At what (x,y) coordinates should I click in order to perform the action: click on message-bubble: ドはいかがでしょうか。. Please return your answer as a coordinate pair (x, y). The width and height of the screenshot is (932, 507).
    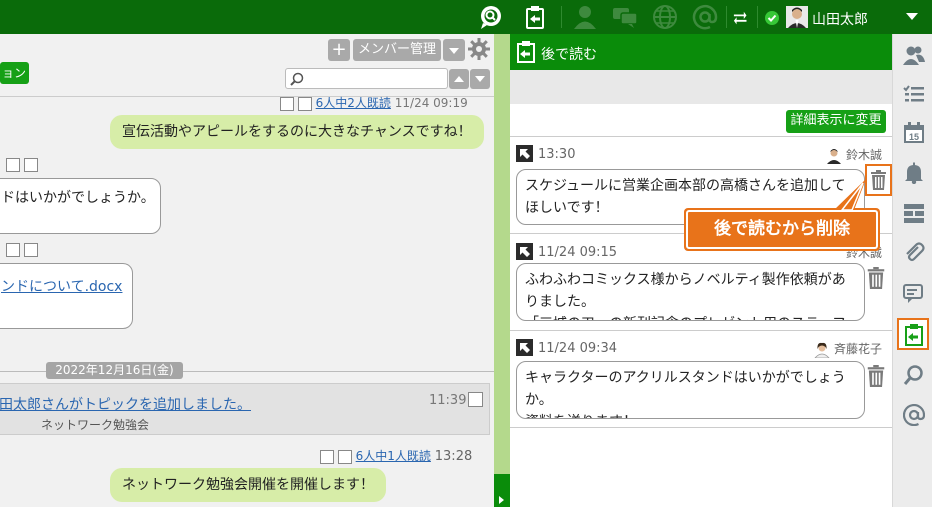
    Looking at the image, I should click on (80, 206).